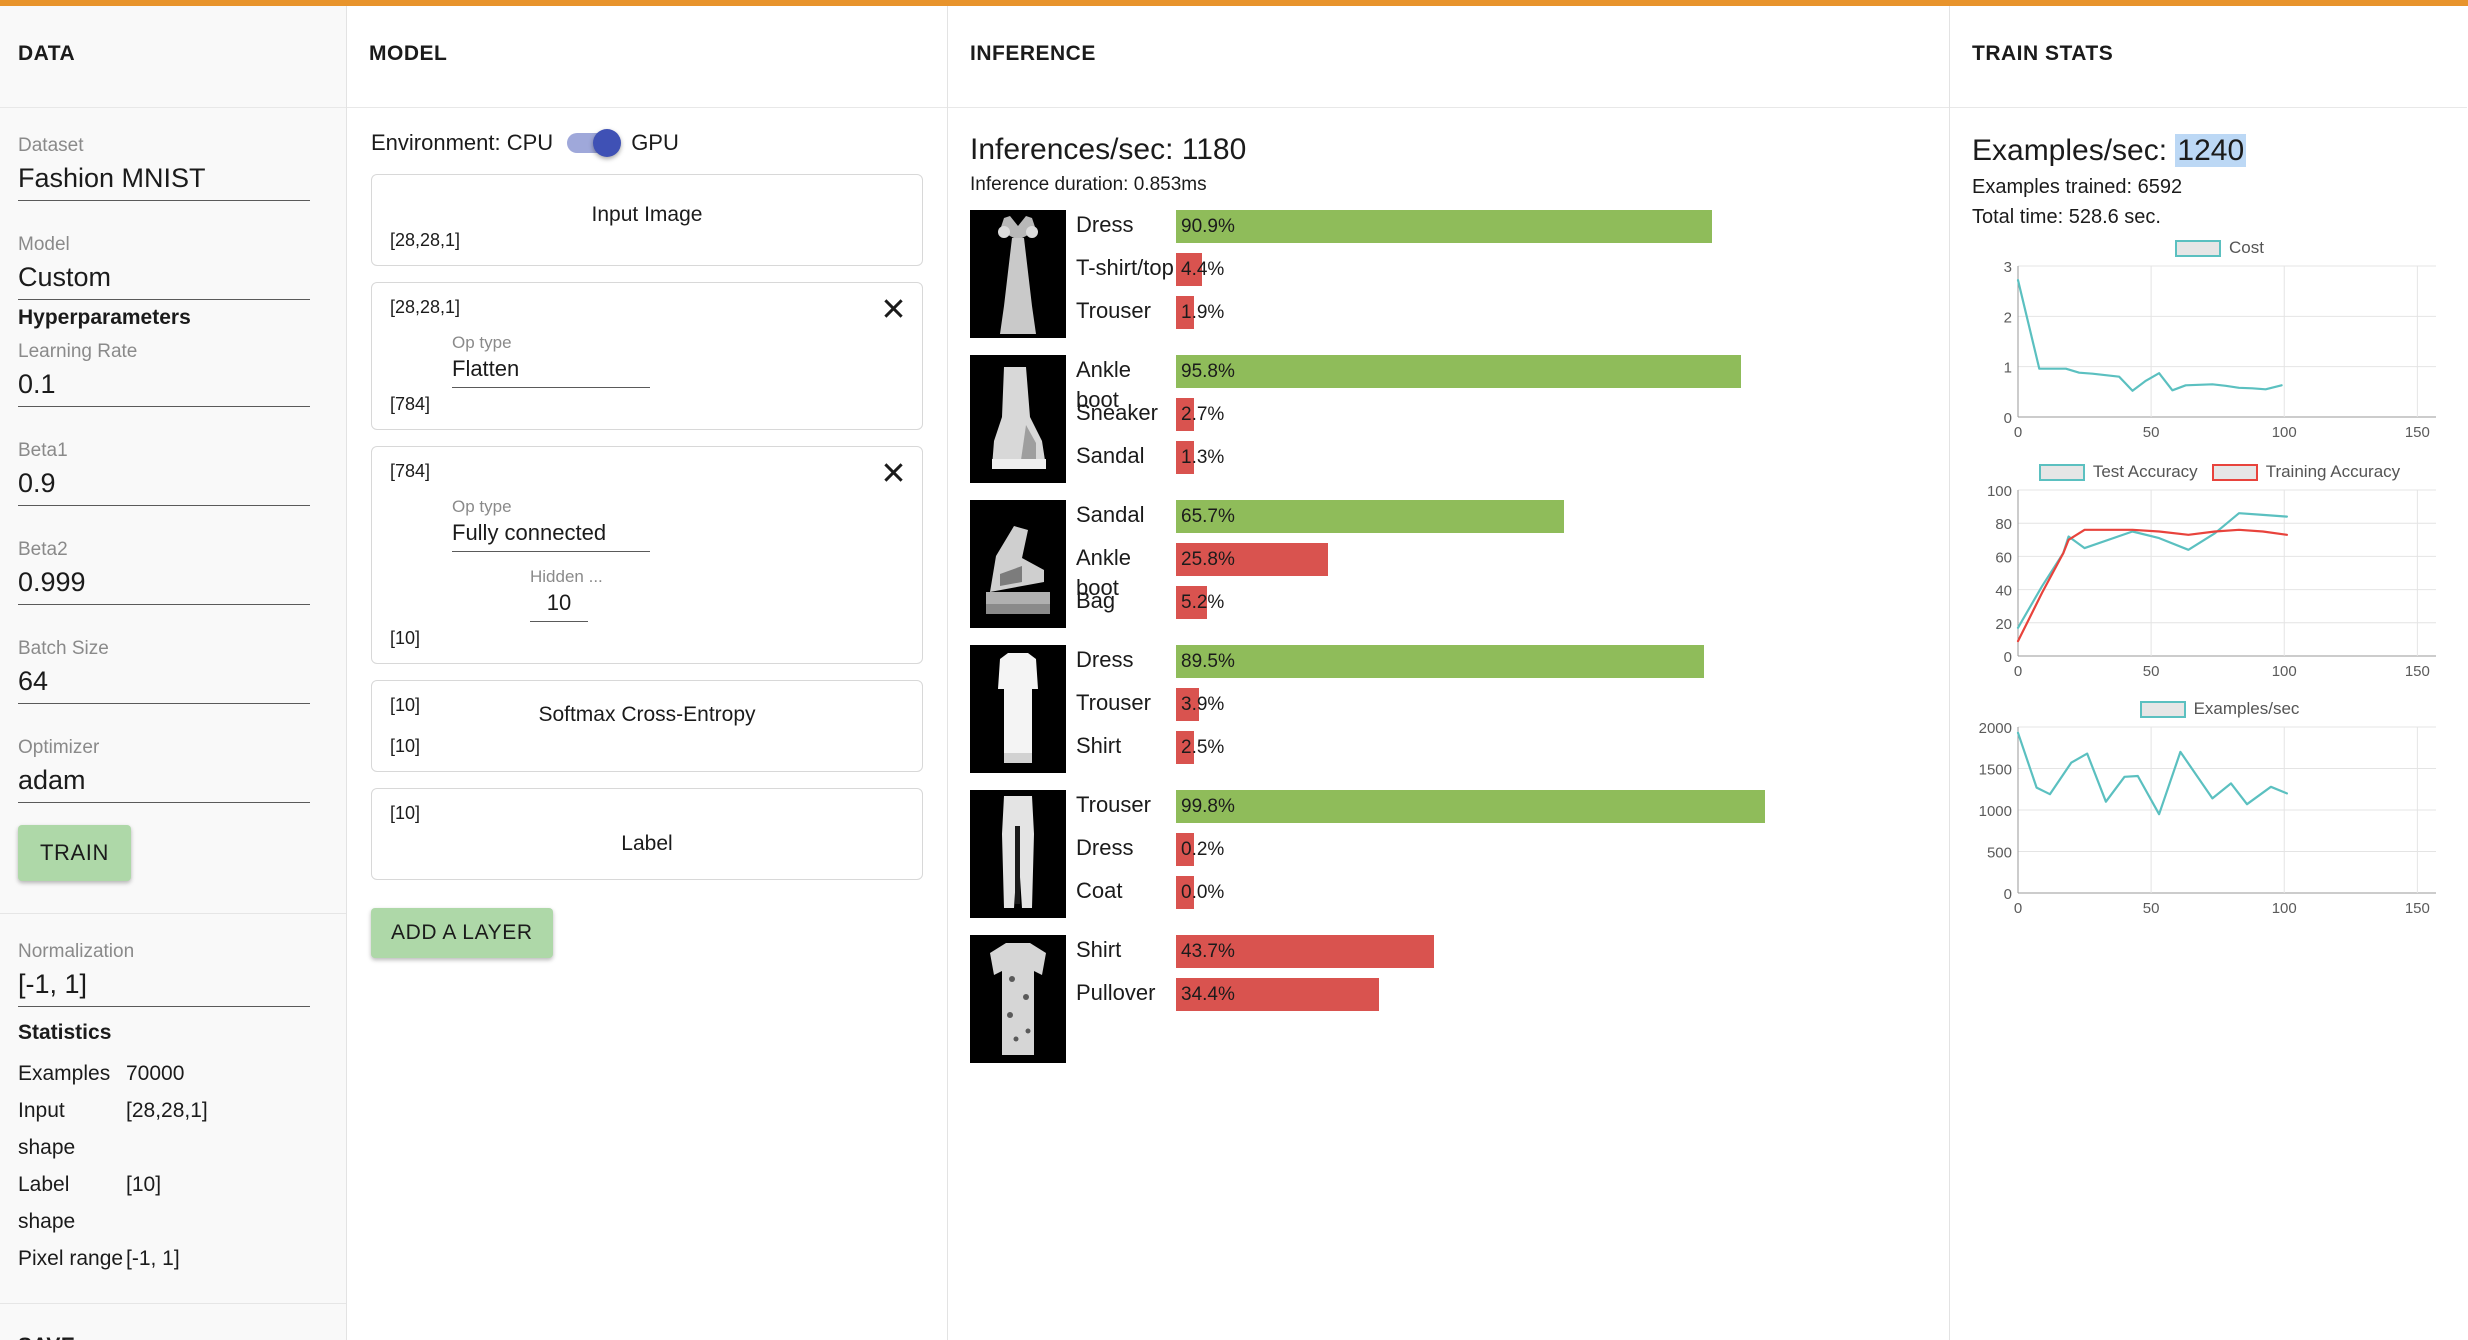 This screenshot has width=2468, height=1340. Describe the element at coordinates (1200, 269) in the screenshot. I see `prediction-bar: 4.4%` at that location.